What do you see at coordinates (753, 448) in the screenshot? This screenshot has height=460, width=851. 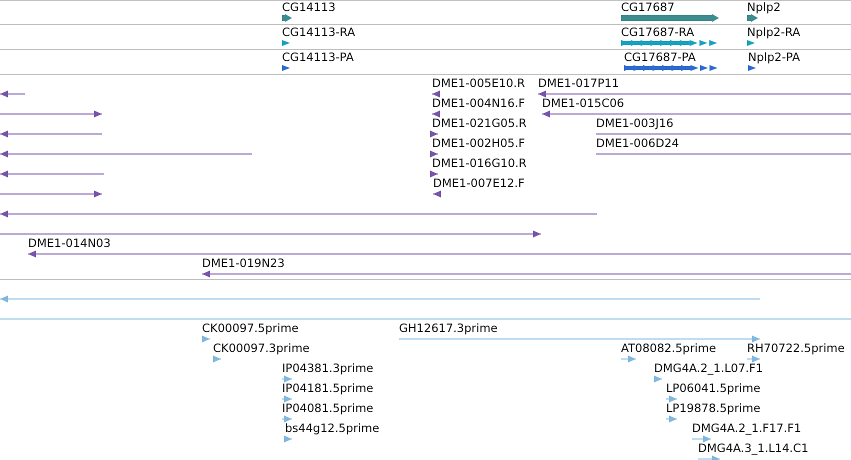 I see `feature-label: DMG4A.3_1.L14.C1` at bounding box center [753, 448].